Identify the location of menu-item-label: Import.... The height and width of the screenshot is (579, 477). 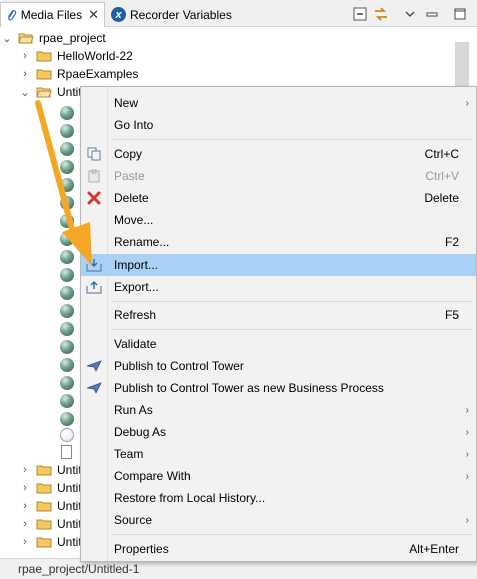
(136, 265).